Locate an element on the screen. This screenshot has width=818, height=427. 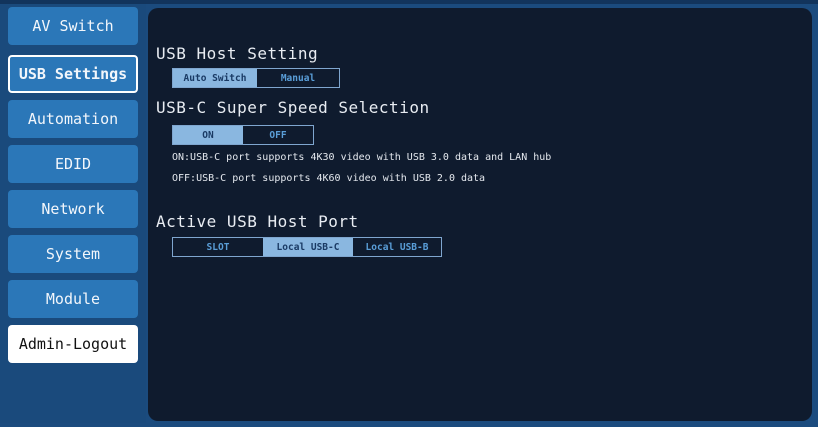
usbc-speed-off-button: OFF is located at coordinates (278, 135).